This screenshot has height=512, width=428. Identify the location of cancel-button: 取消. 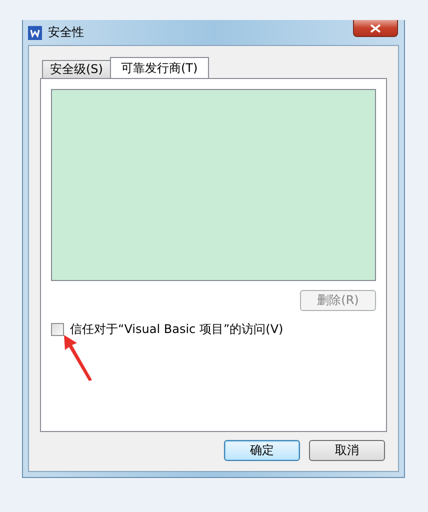
(347, 450).